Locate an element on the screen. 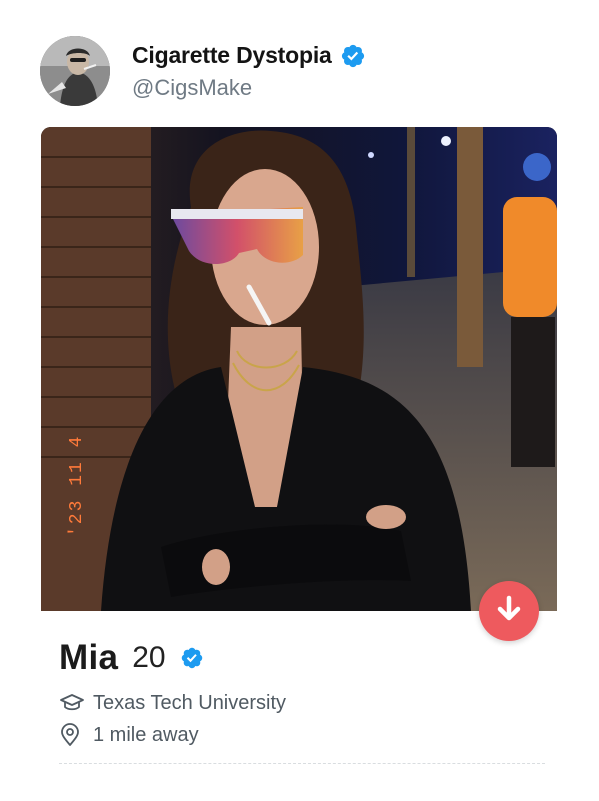 The height and width of the screenshot is (801, 599). profile-age: 20 is located at coordinates (149, 657).